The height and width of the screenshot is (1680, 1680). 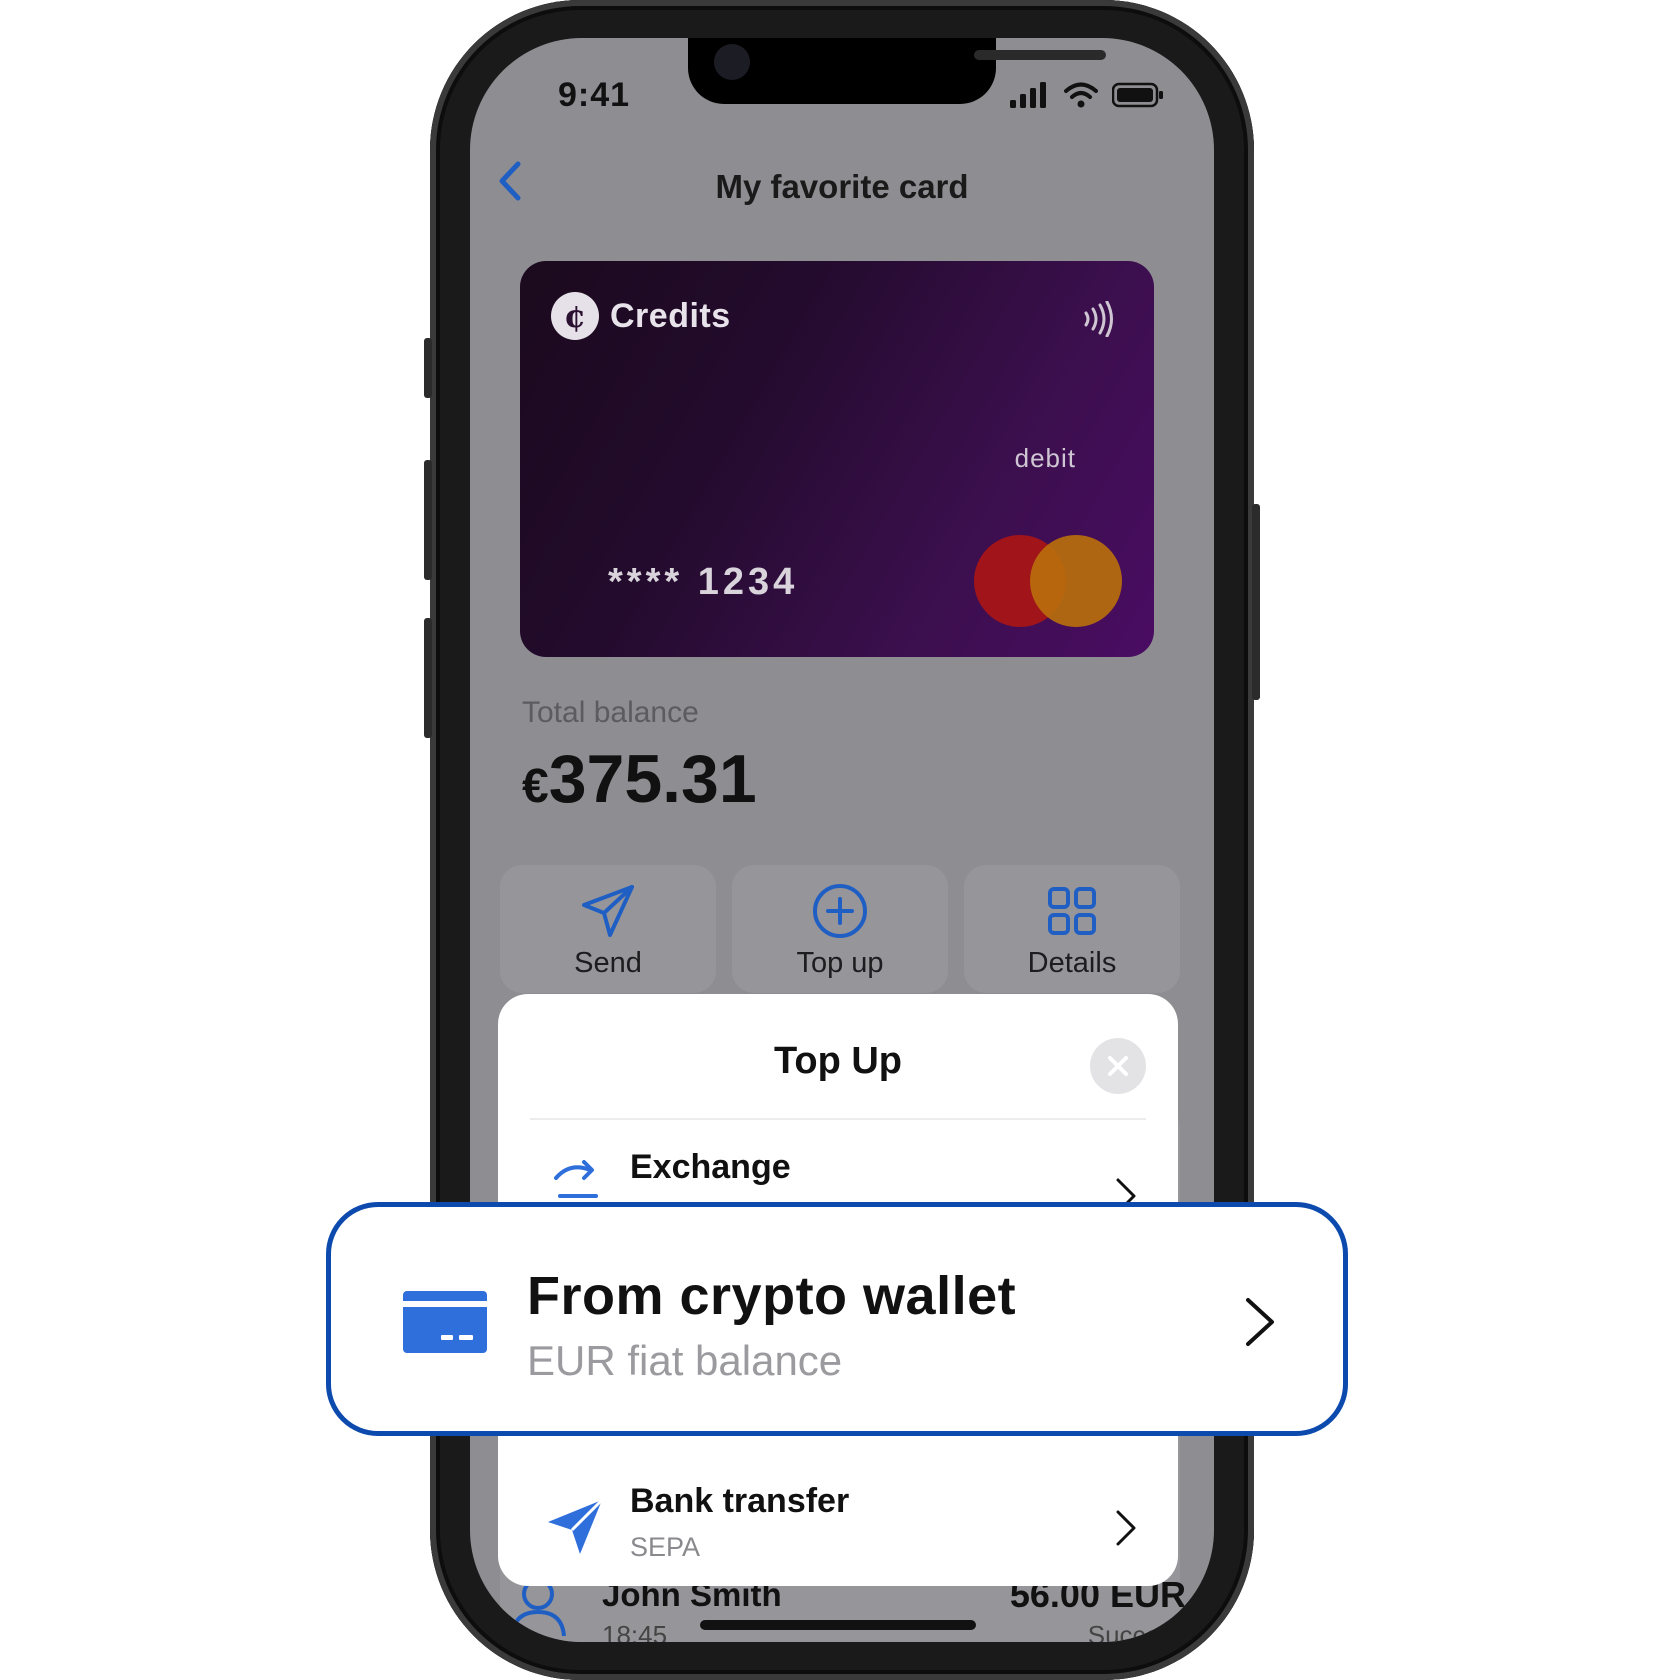 I want to click on volume-down-button, so click(x=428, y=678).